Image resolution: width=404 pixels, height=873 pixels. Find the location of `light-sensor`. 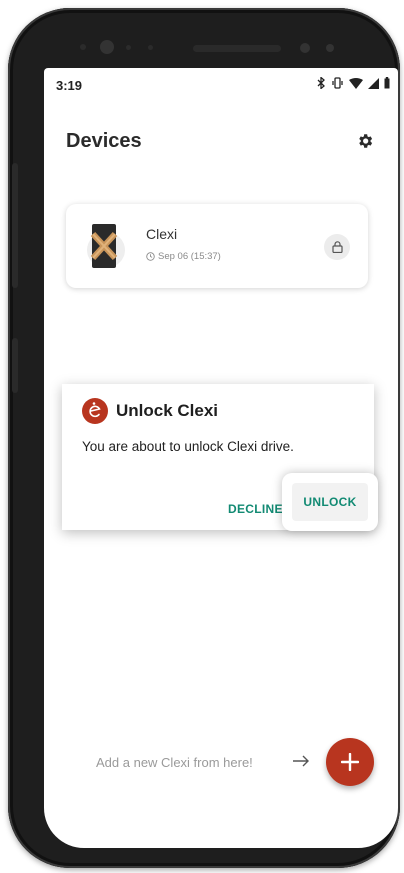

light-sensor is located at coordinates (330, 48).